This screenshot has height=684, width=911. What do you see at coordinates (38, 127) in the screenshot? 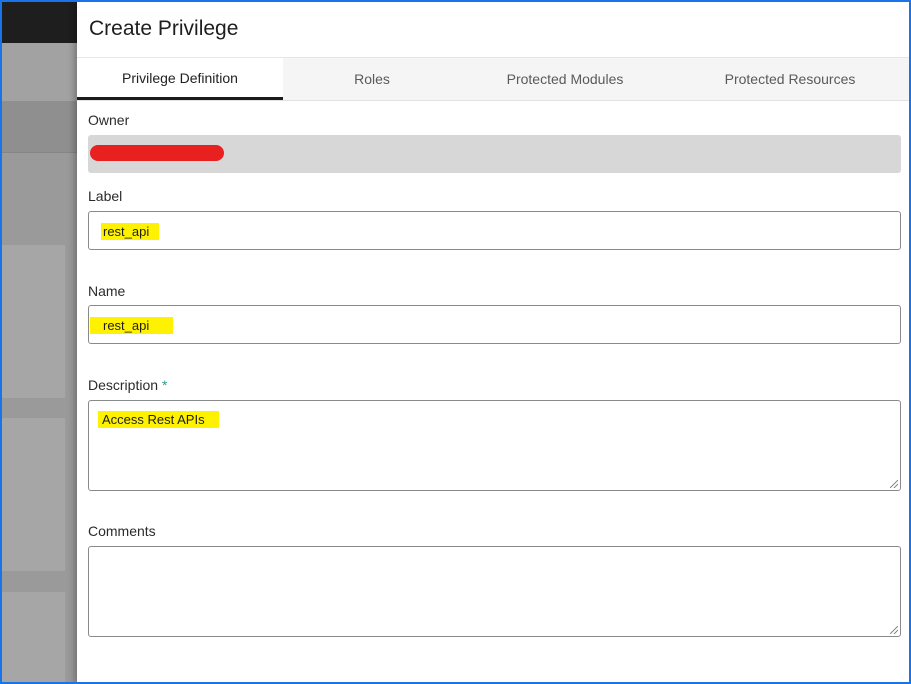
I see `background-band` at bounding box center [38, 127].